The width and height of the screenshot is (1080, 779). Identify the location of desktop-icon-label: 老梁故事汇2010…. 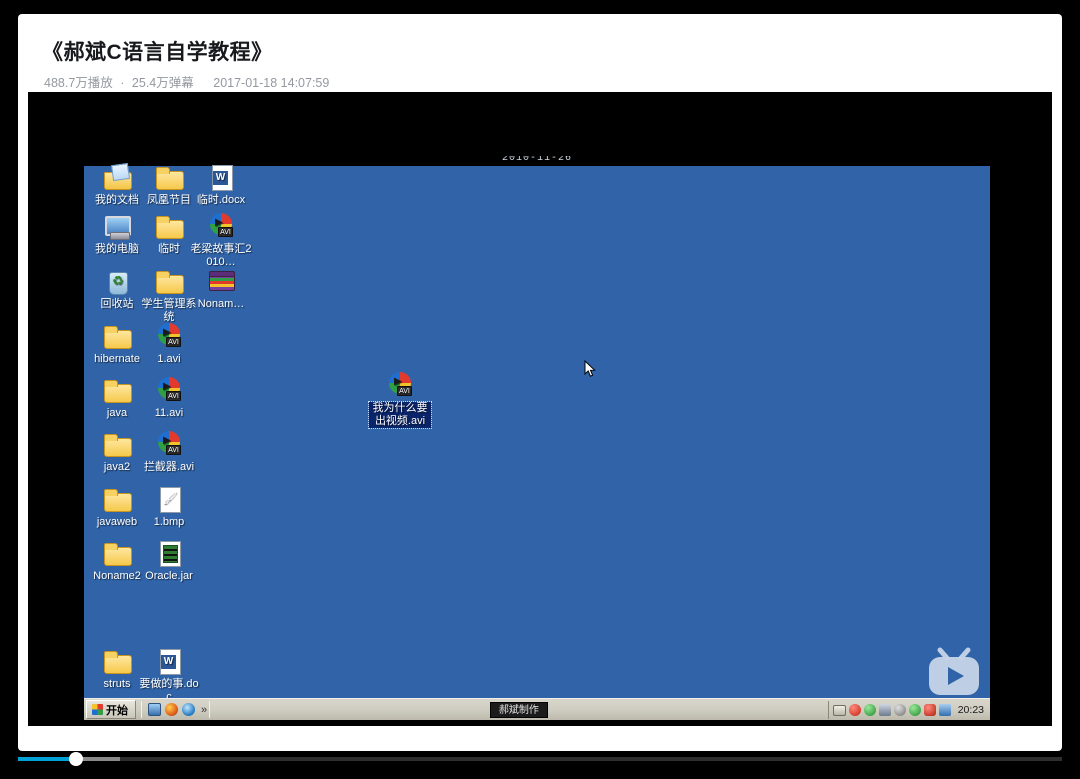
(221, 255).